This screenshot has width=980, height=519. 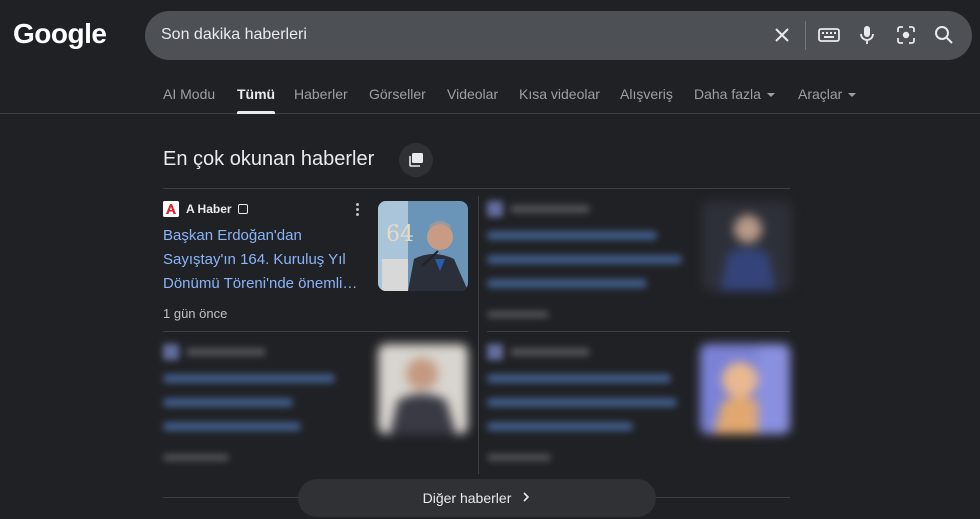 I want to click on tab-shopping: Alışveriş, so click(x=646, y=100).